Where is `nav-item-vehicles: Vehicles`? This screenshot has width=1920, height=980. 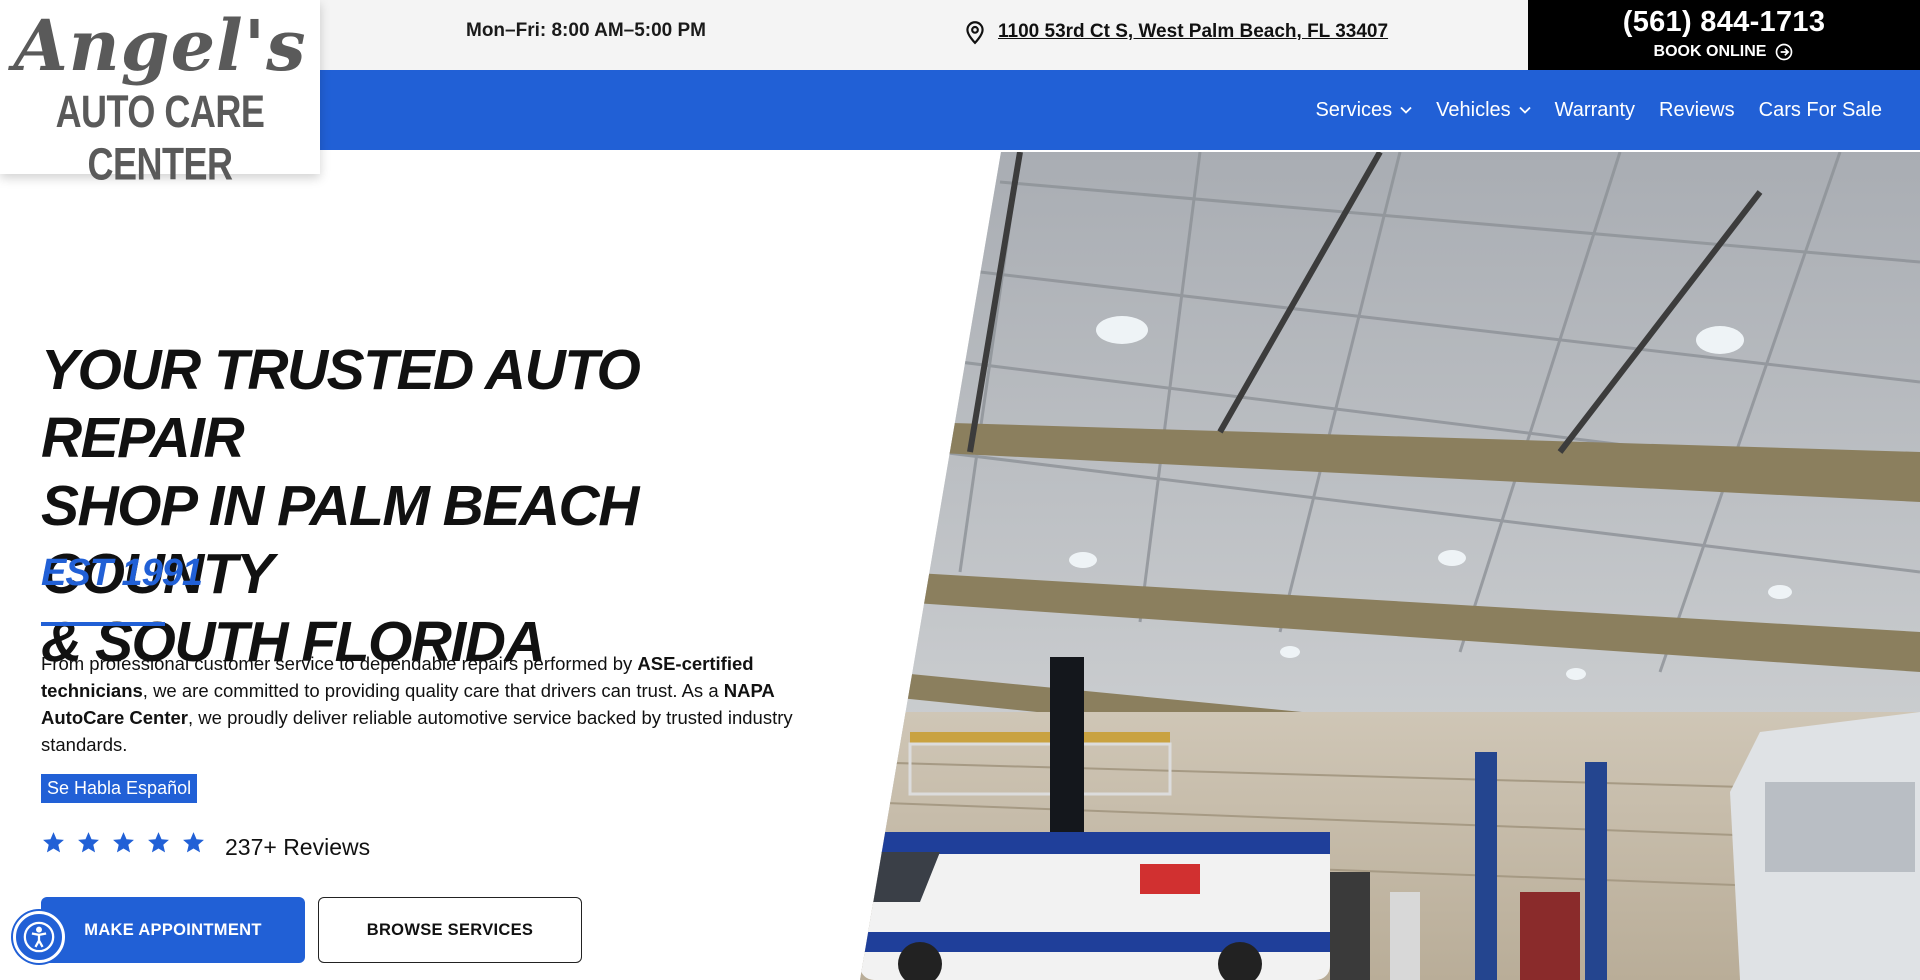
nav-item-vehicles: Vehicles is located at coordinates (1483, 110).